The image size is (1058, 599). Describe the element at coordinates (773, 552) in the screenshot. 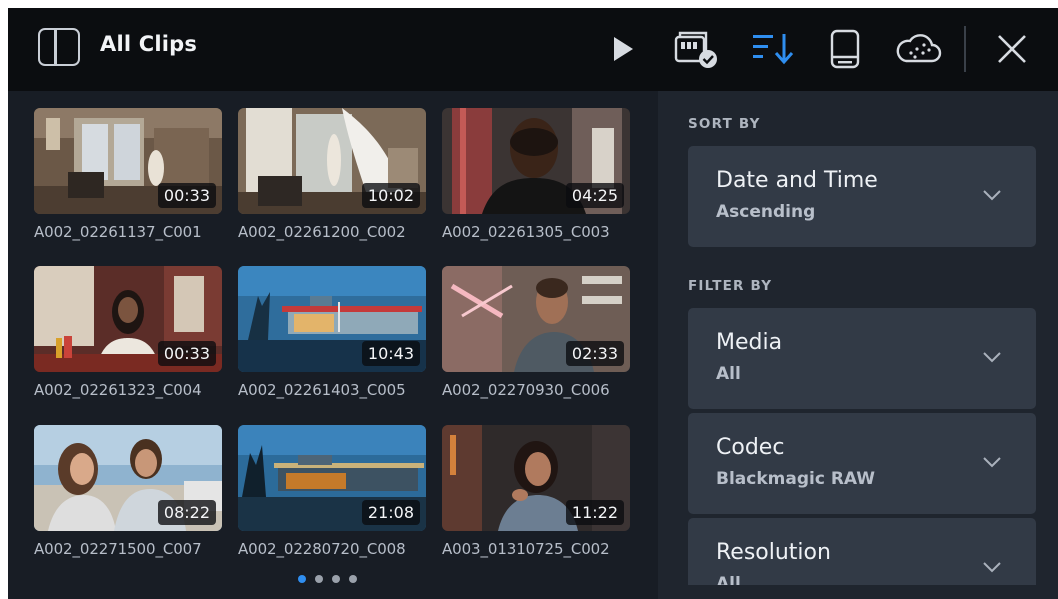

I see `filter-resolution-title: Resolution` at that location.